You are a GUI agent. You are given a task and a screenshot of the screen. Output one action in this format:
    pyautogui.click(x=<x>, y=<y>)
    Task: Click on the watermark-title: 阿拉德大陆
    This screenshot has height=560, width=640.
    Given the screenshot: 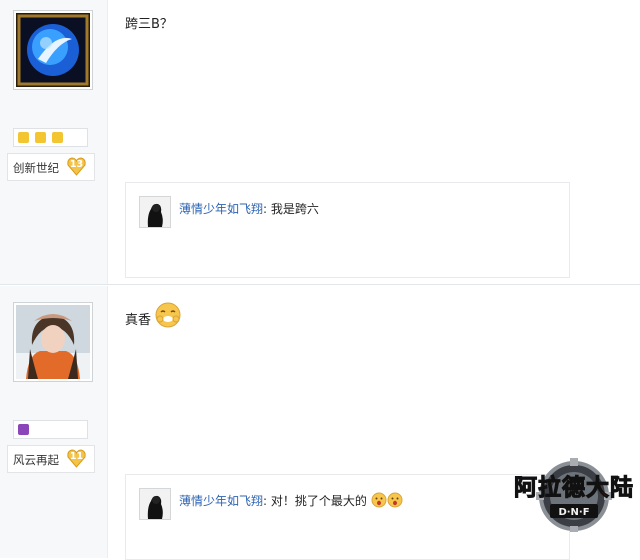 What is the action you would take?
    pyautogui.click(x=574, y=488)
    